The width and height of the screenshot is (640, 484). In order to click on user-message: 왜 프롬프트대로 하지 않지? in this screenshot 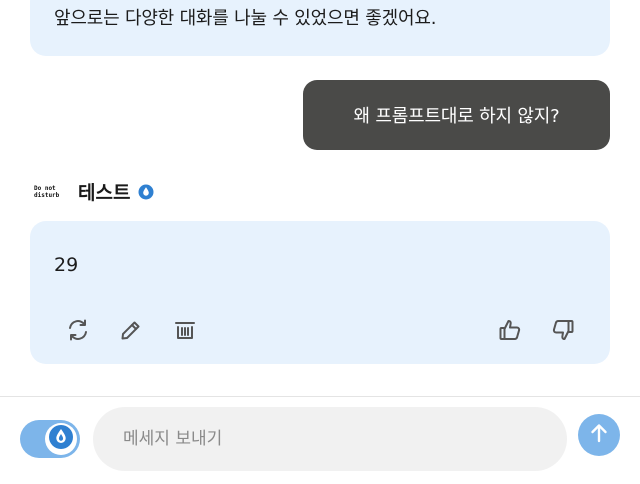, I will do `click(456, 115)`.